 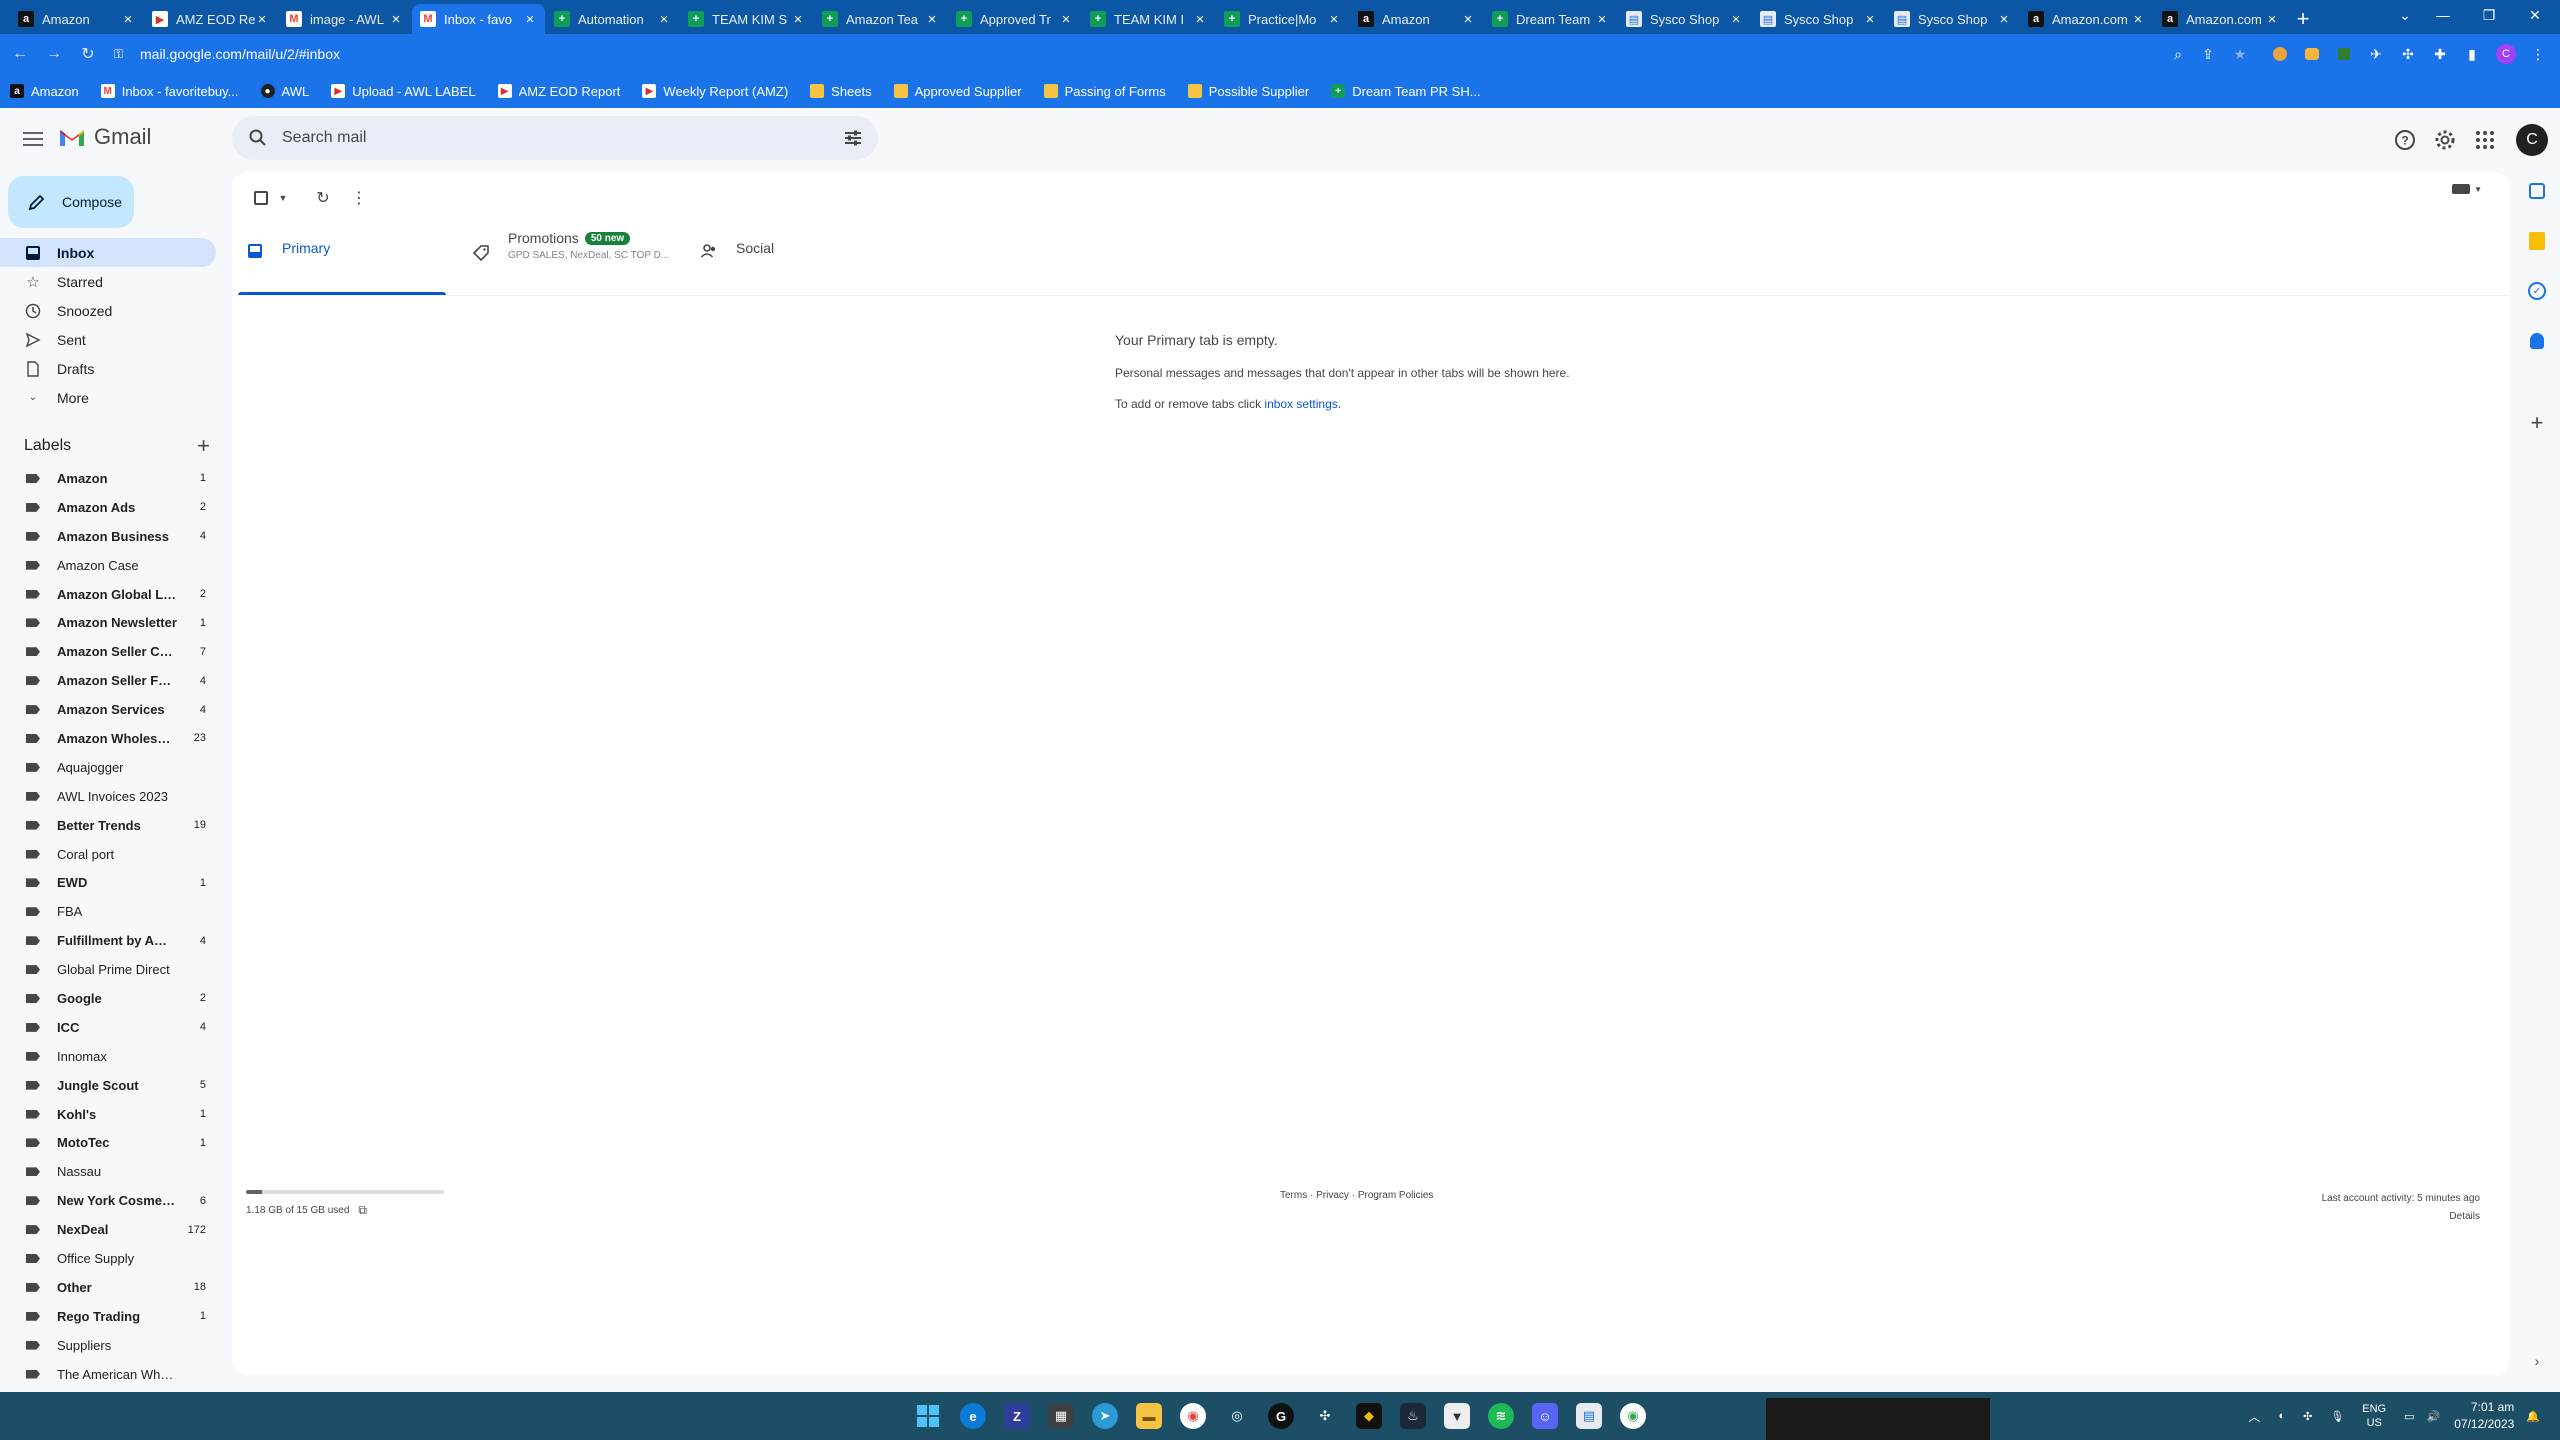 I want to click on app-icon: ▤, so click(x=1589, y=1416).